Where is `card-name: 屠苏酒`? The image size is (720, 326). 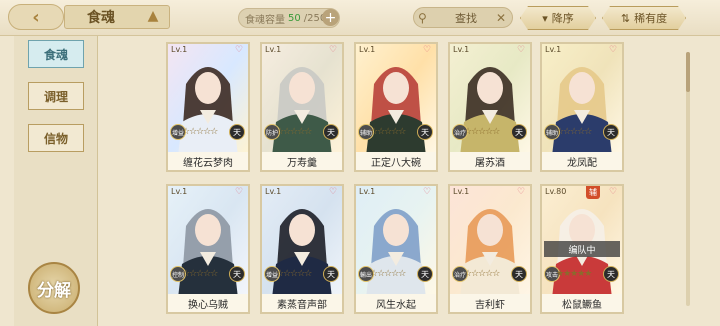 card-name: 屠苏酒 is located at coordinates (490, 161).